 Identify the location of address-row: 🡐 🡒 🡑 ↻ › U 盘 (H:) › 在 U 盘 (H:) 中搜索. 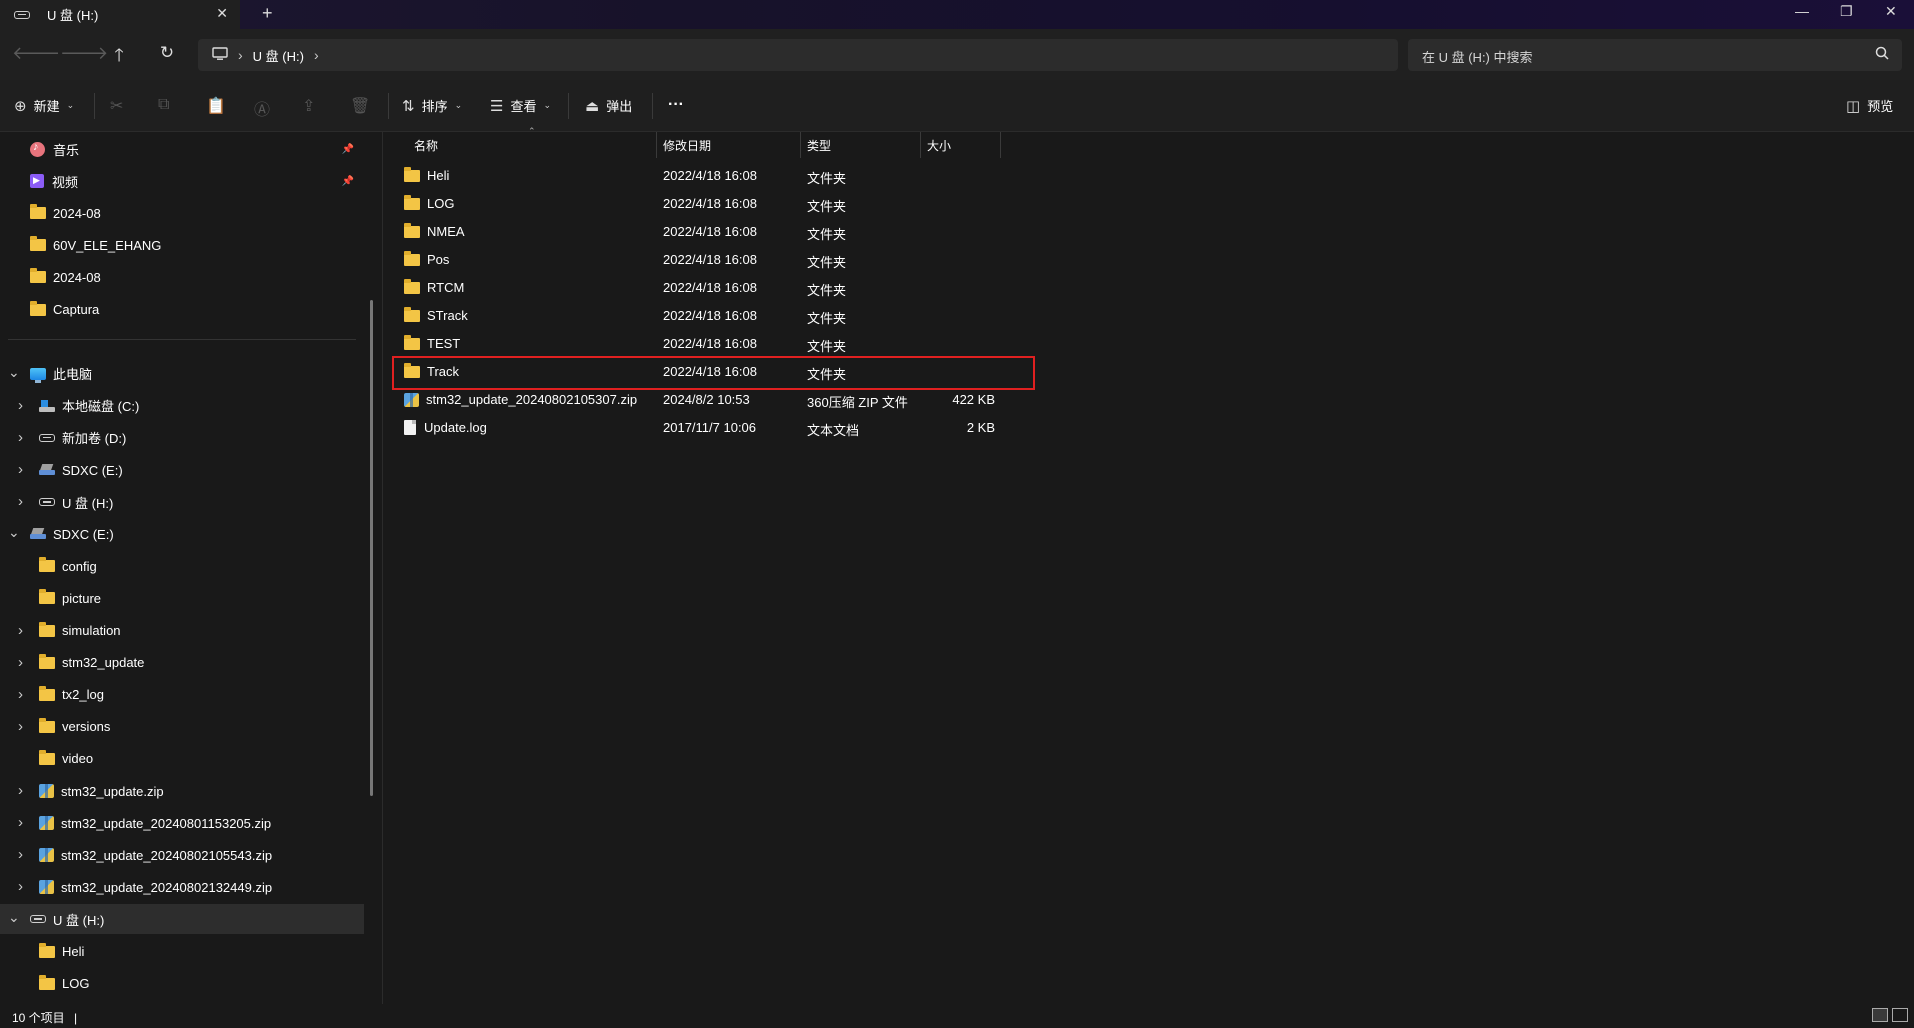
(957, 54).